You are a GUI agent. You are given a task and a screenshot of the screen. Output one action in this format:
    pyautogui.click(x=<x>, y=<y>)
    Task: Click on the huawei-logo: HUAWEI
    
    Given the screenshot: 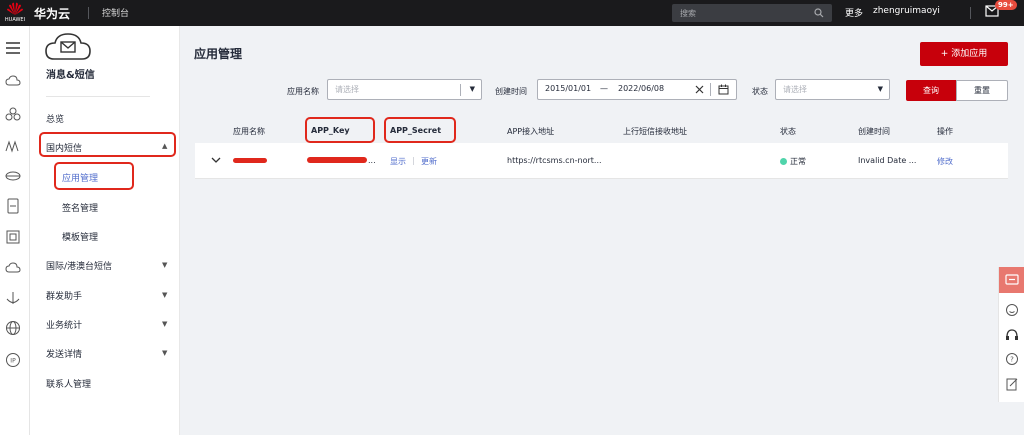 What is the action you would take?
    pyautogui.click(x=15, y=13)
    